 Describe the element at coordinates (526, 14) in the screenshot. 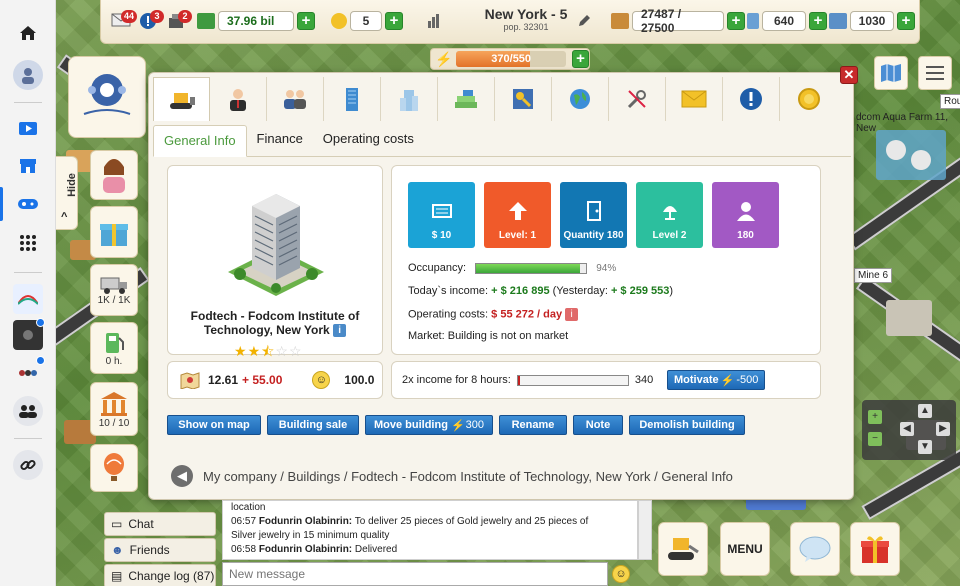

I see `city-name: New York - 5` at that location.